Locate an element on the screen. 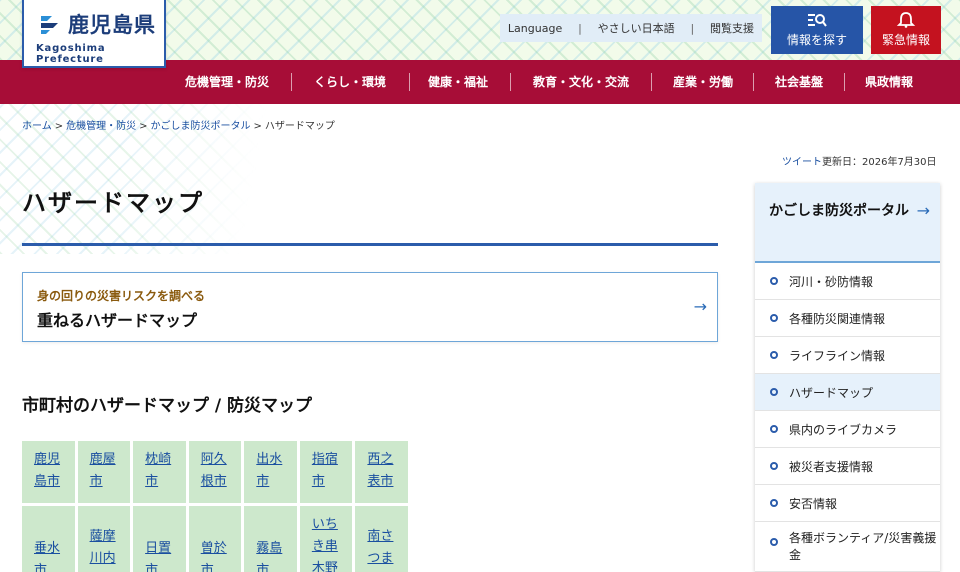 The image size is (960, 572). title-divider is located at coordinates (370, 244).